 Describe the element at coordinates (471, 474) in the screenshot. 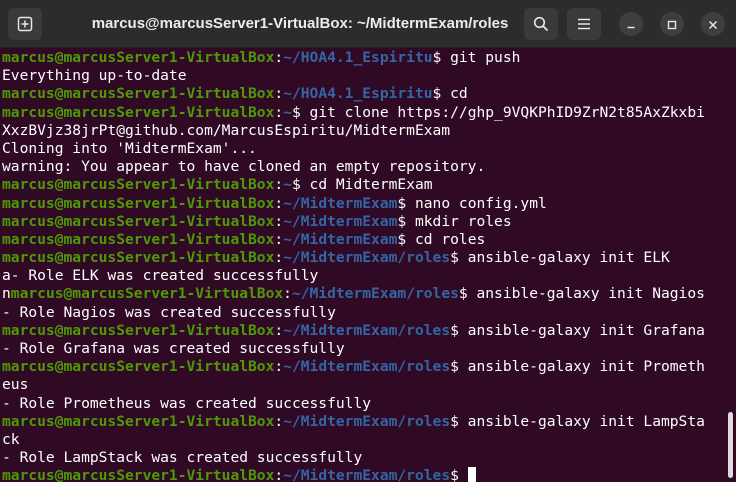

I see `text-cursor` at that location.